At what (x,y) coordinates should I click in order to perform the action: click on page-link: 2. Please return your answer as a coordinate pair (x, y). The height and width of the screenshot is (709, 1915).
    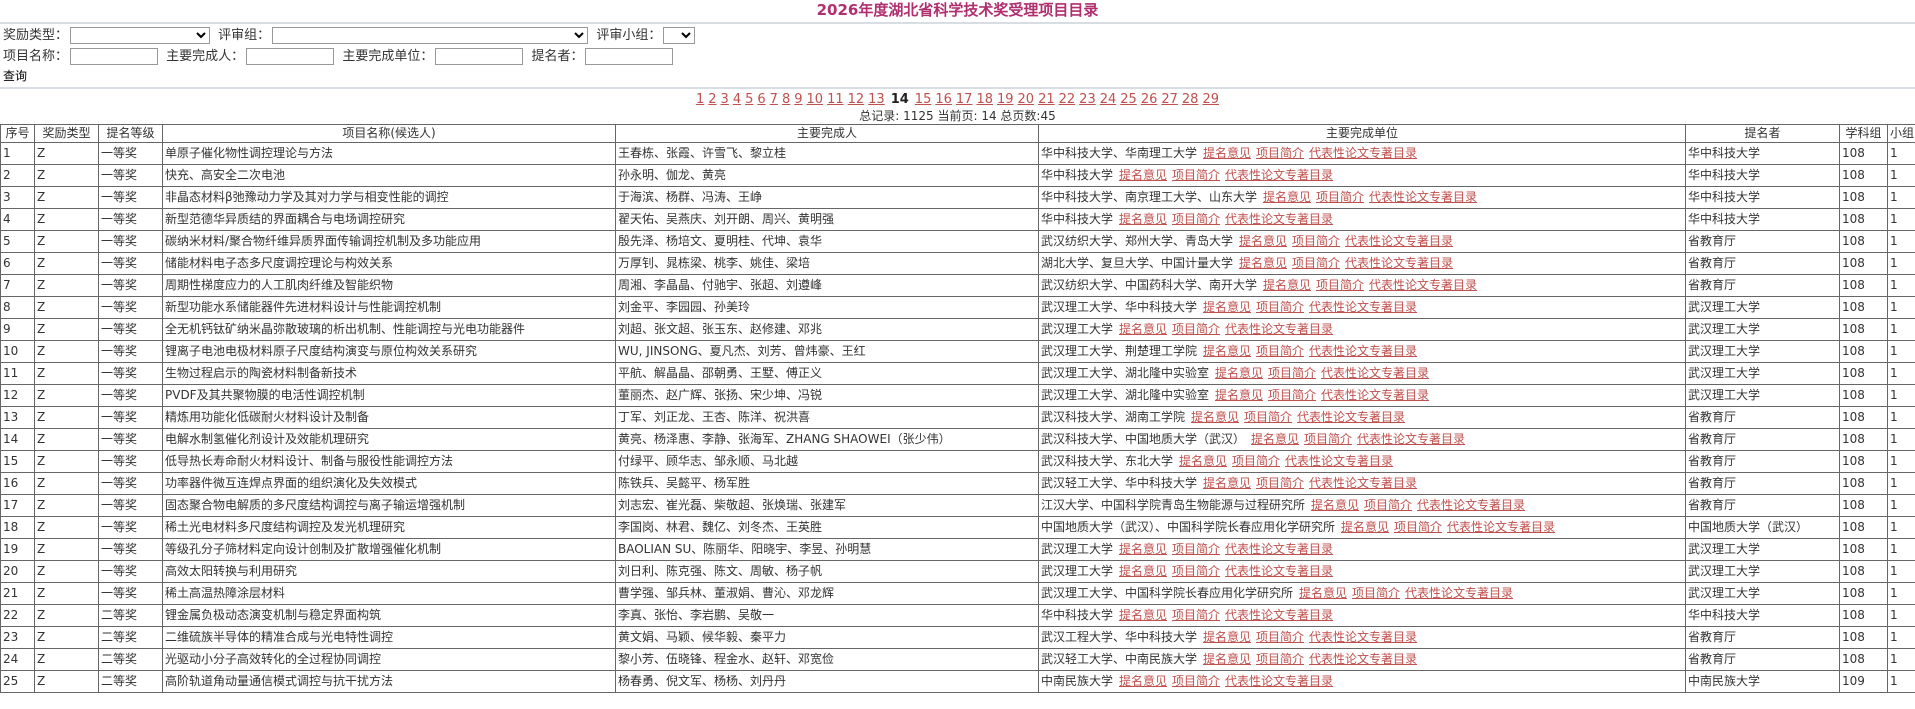
    Looking at the image, I should click on (712, 99).